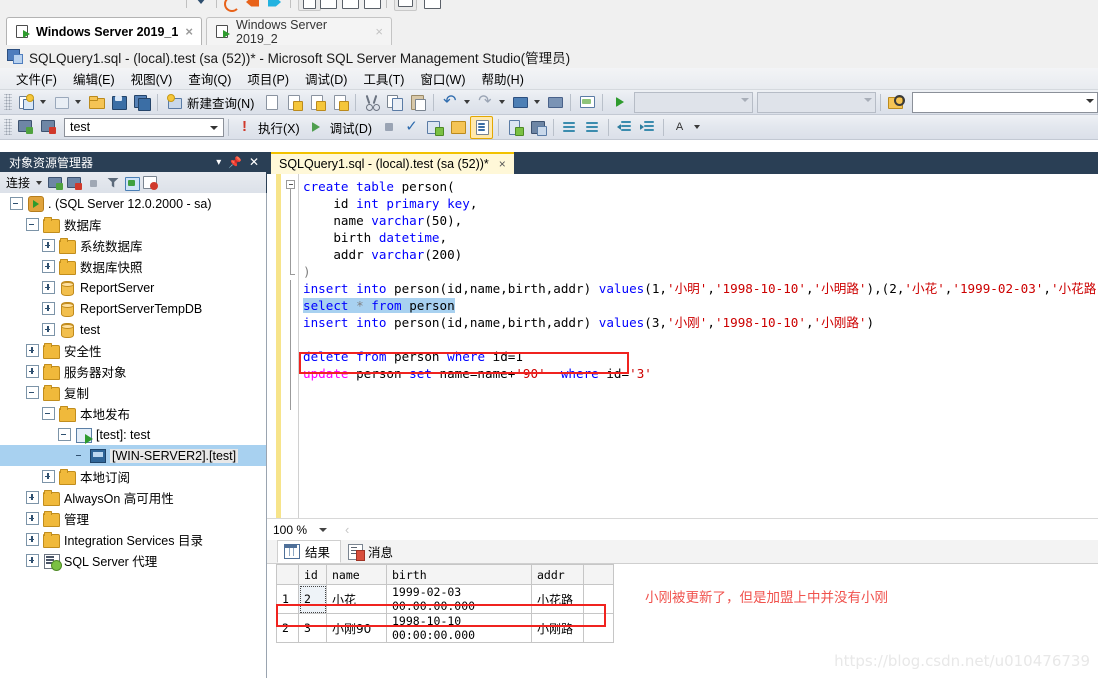 The height and width of the screenshot is (678, 1098). What do you see at coordinates (356, 628) in the screenshot?
I see `table-cell: 小刚90` at bounding box center [356, 628].